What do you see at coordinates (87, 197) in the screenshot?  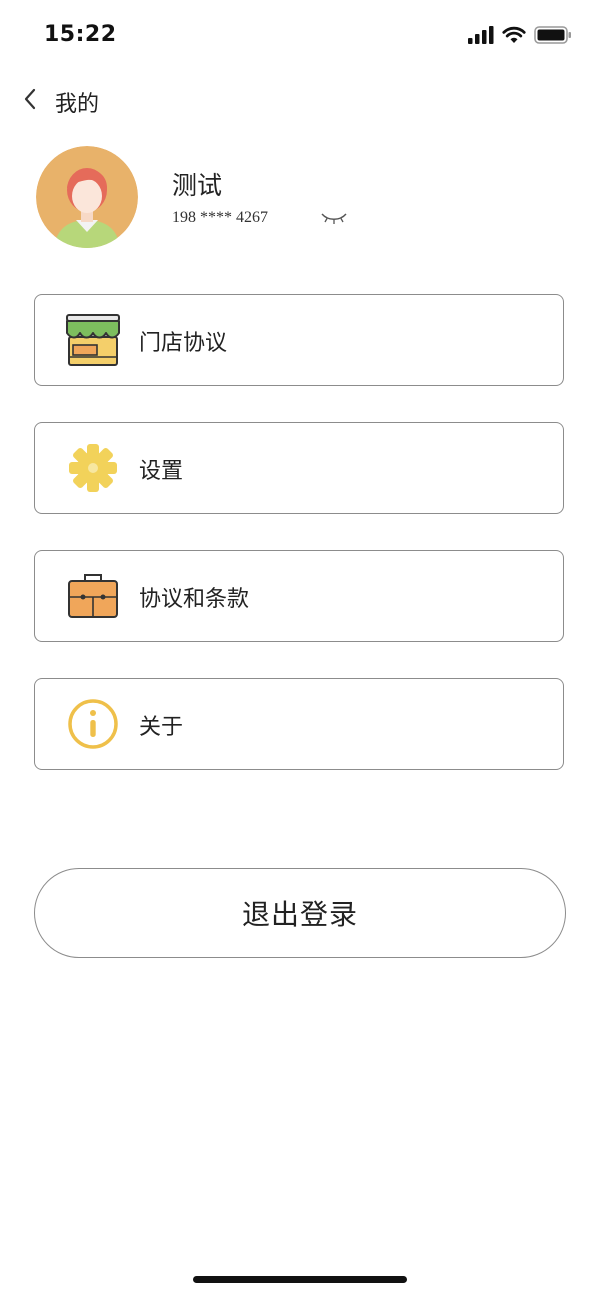 I see `avatar` at bounding box center [87, 197].